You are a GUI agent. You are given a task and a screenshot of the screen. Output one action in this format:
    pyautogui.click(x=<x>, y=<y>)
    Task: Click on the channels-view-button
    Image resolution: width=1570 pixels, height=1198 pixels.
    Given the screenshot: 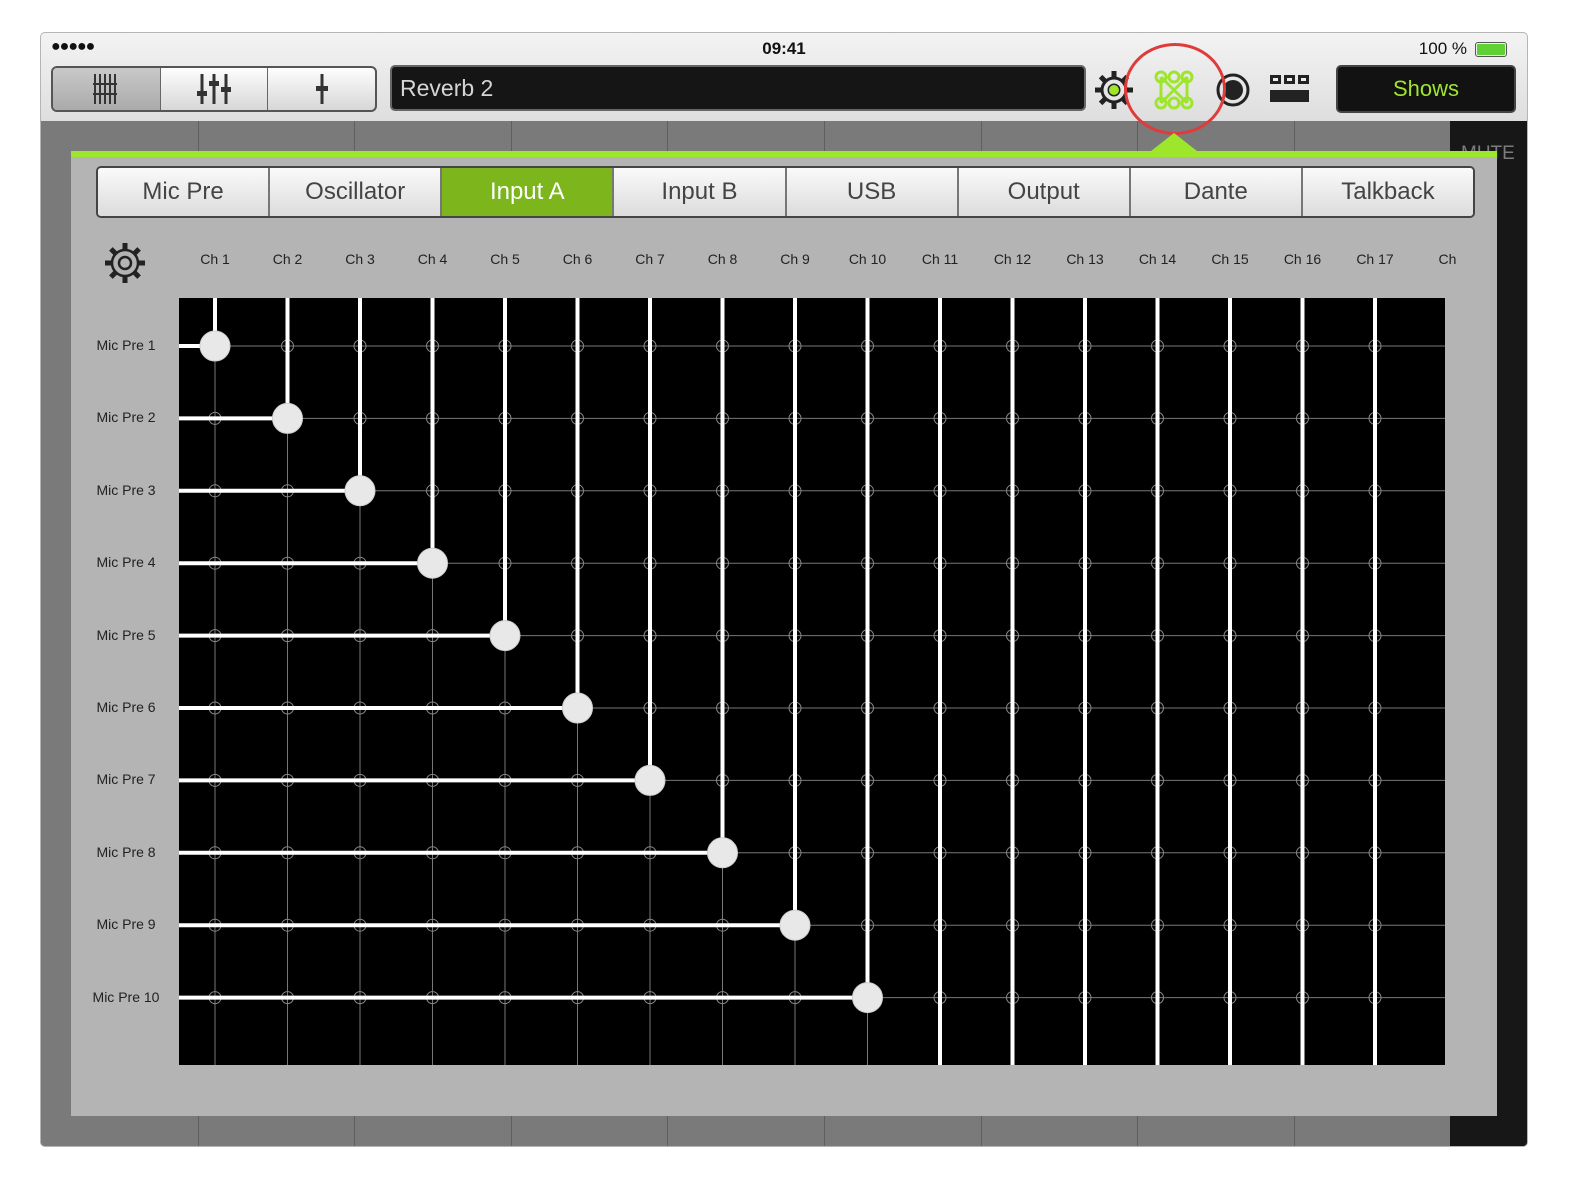 What is the action you would take?
    pyautogui.click(x=107, y=89)
    